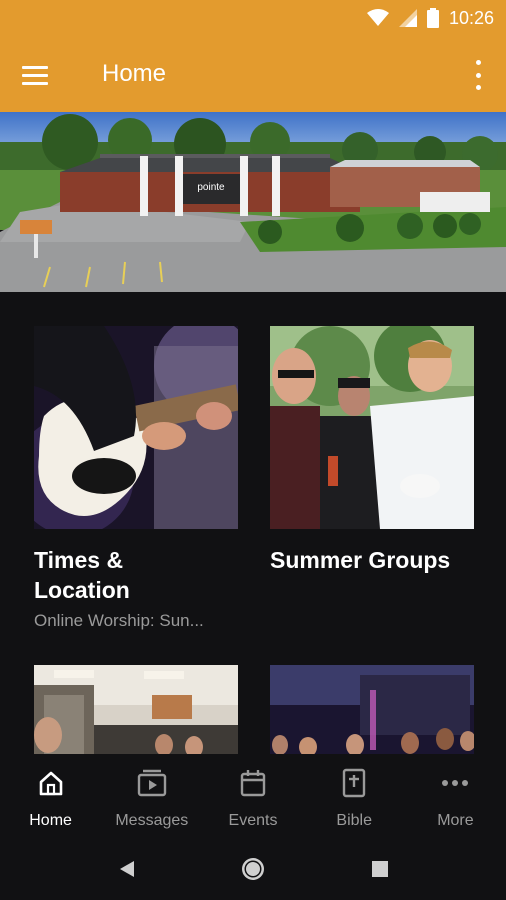  What do you see at coordinates (127, 869) in the screenshot?
I see `back-icon` at bounding box center [127, 869].